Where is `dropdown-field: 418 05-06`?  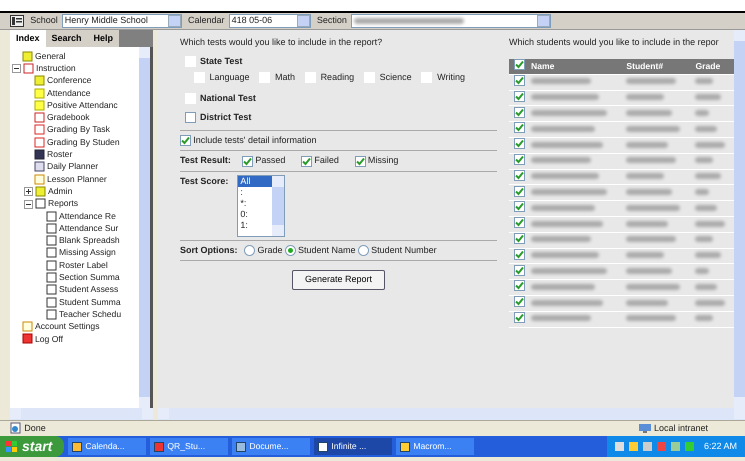
dropdown-field: 418 05-06 is located at coordinates (269, 21).